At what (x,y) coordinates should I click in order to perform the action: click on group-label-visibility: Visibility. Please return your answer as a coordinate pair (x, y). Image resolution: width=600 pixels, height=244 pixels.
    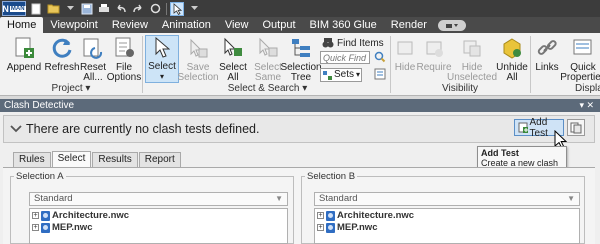
    Looking at the image, I should click on (460, 89).